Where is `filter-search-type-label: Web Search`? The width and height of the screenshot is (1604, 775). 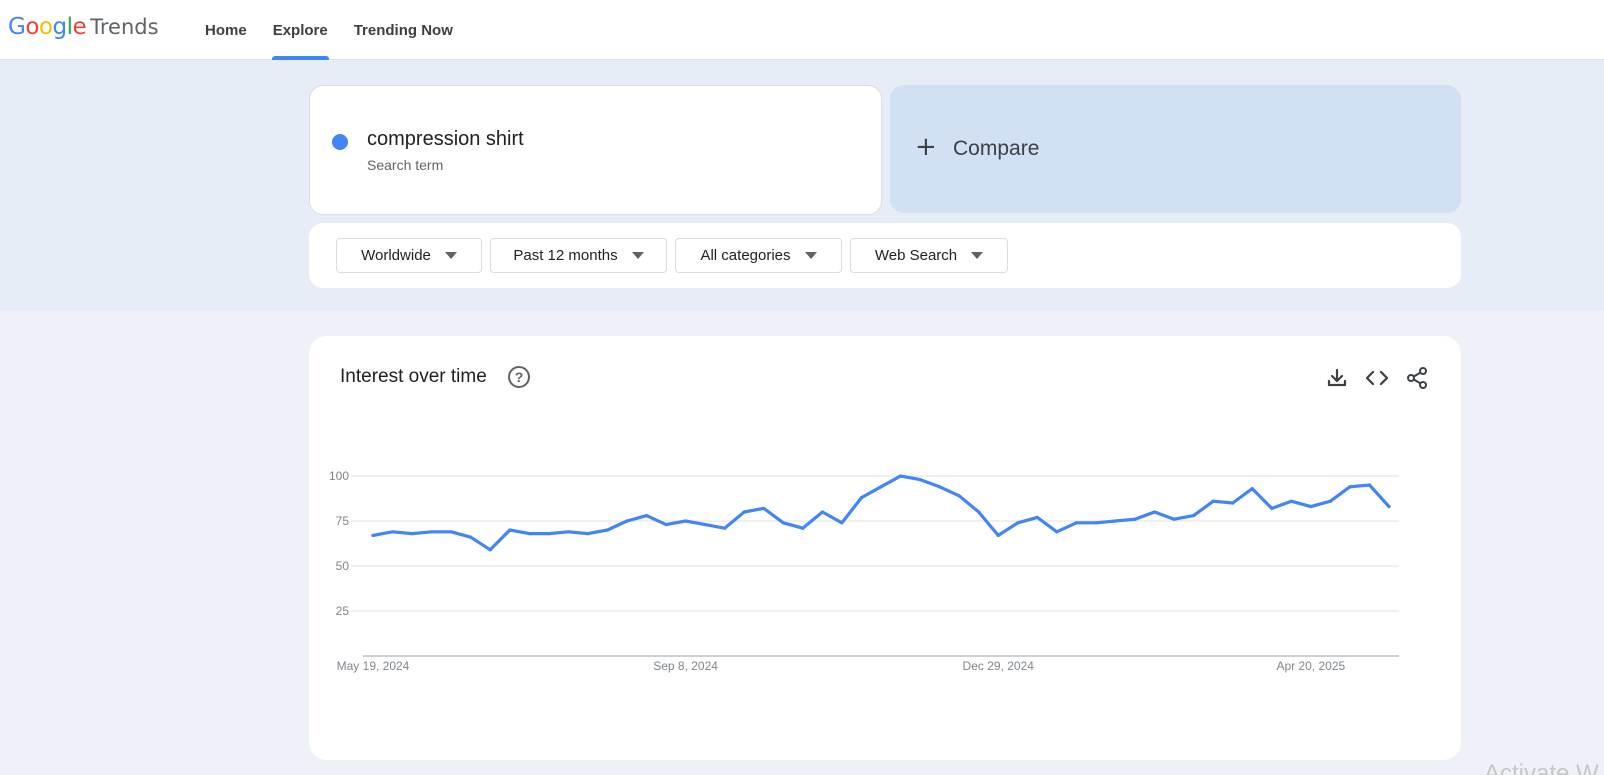
filter-search-type-label: Web Search is located at coordinates (916, 255).